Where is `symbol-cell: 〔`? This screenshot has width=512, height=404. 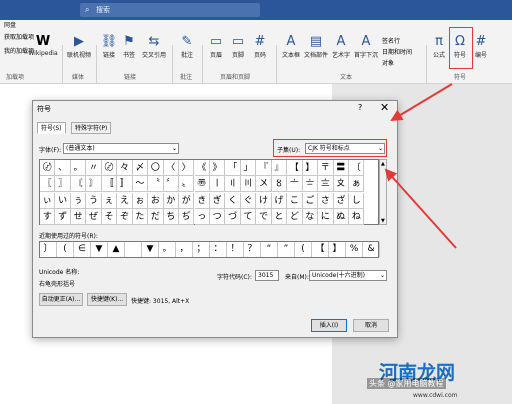
symbol-cell: 〔 is located at coordinates (357, 168).